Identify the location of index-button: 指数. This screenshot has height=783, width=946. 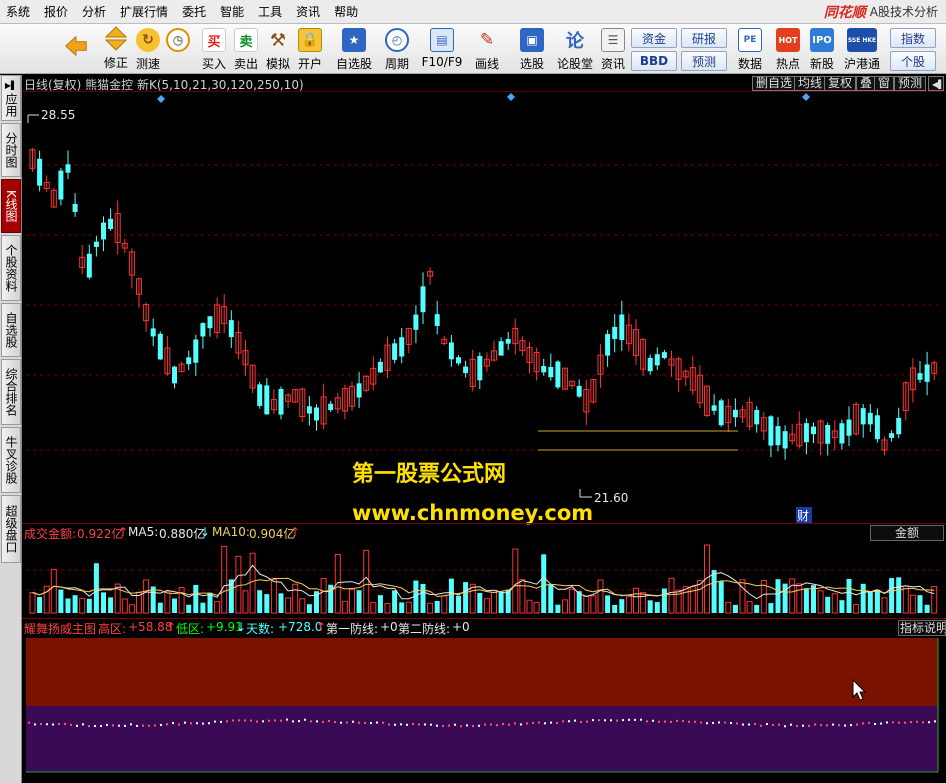
(913, 38).